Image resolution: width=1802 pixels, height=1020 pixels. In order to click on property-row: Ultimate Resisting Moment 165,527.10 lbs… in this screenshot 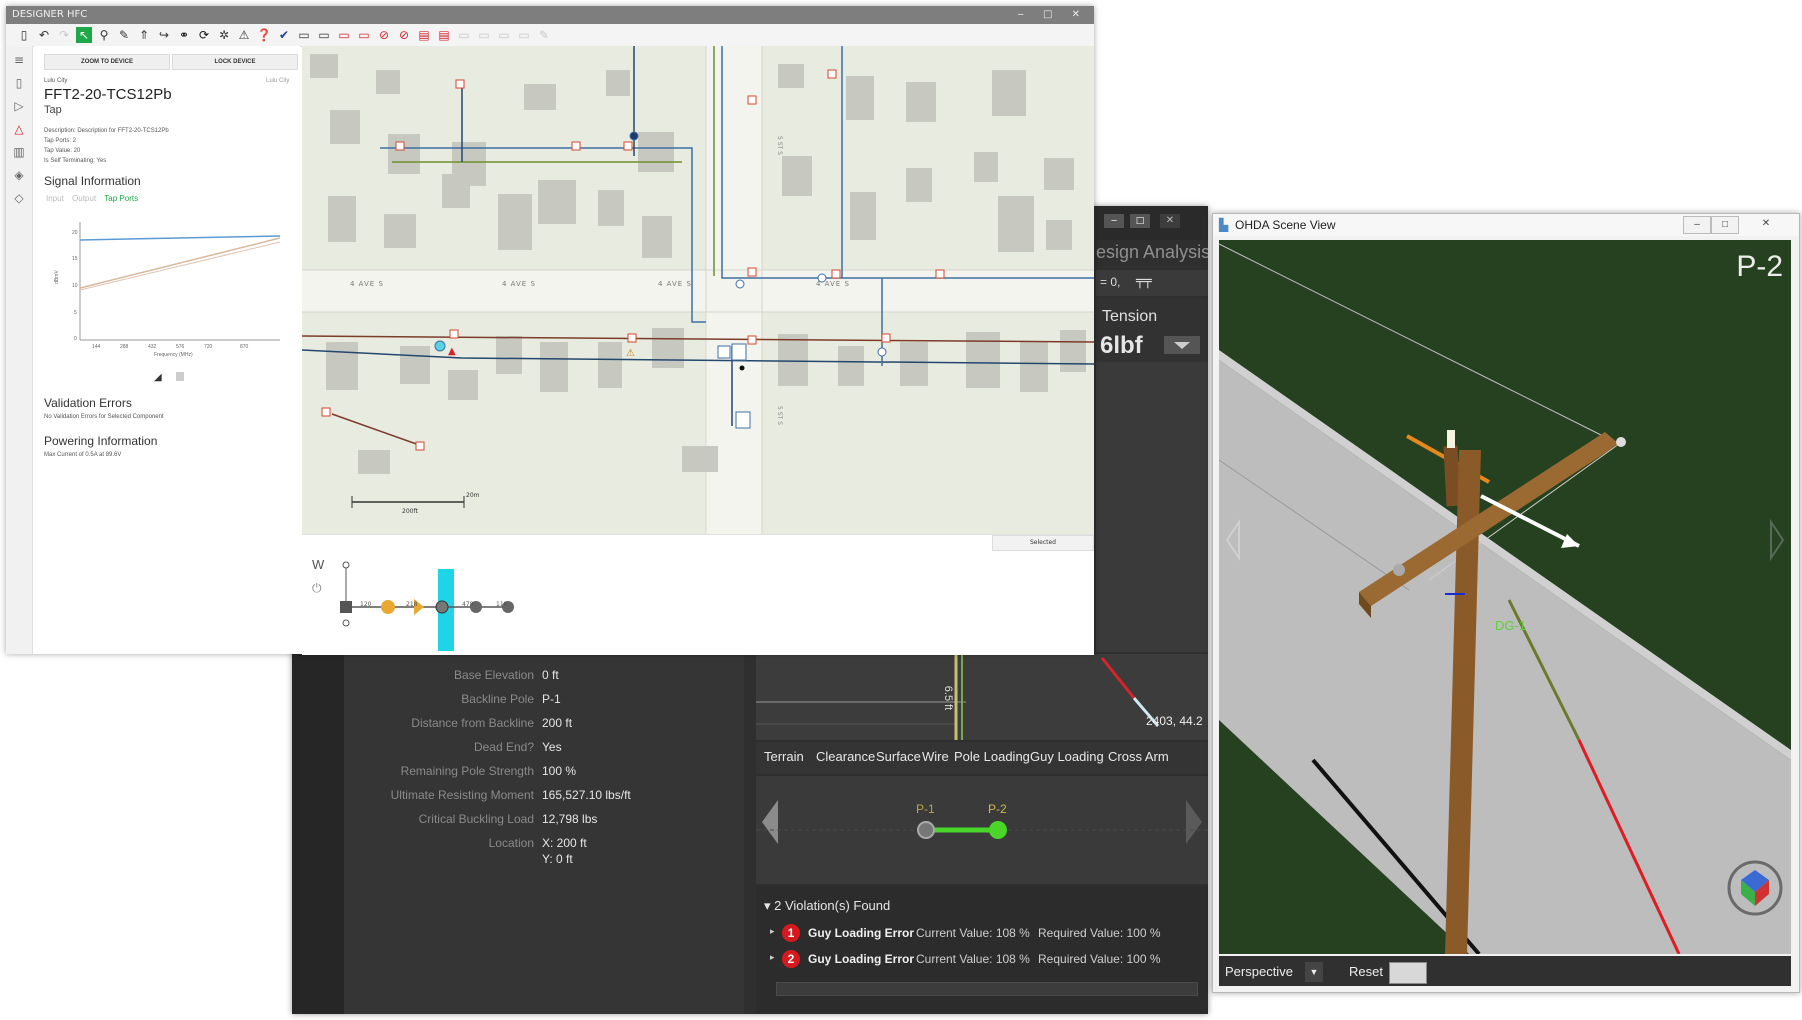, I will do `click(544, 798)`.